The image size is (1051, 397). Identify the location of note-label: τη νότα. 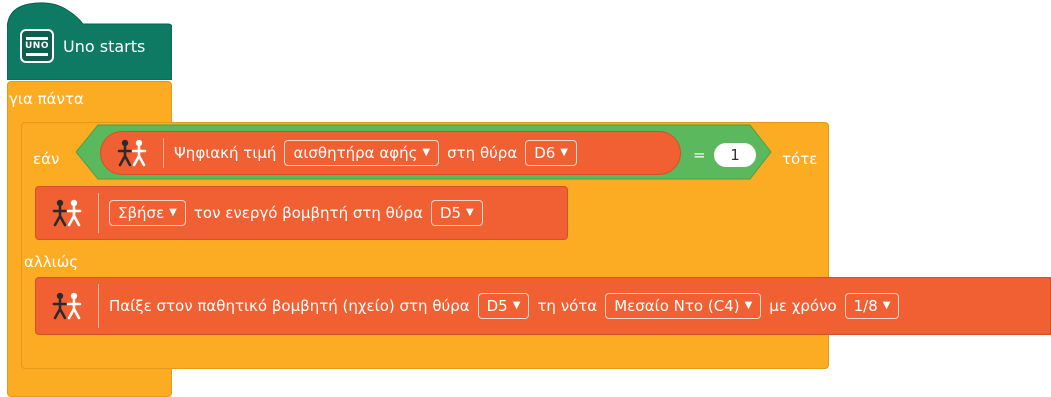
(567, 305).